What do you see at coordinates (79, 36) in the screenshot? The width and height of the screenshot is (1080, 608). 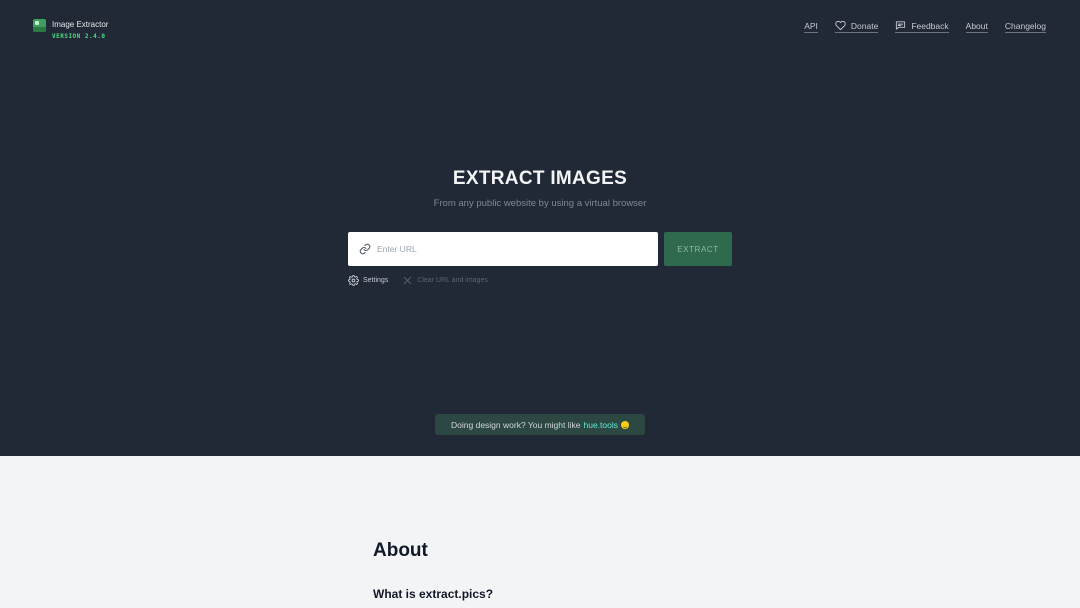 I see `version-label: VERSION 2.4.0` at bounding box center [79, 36].